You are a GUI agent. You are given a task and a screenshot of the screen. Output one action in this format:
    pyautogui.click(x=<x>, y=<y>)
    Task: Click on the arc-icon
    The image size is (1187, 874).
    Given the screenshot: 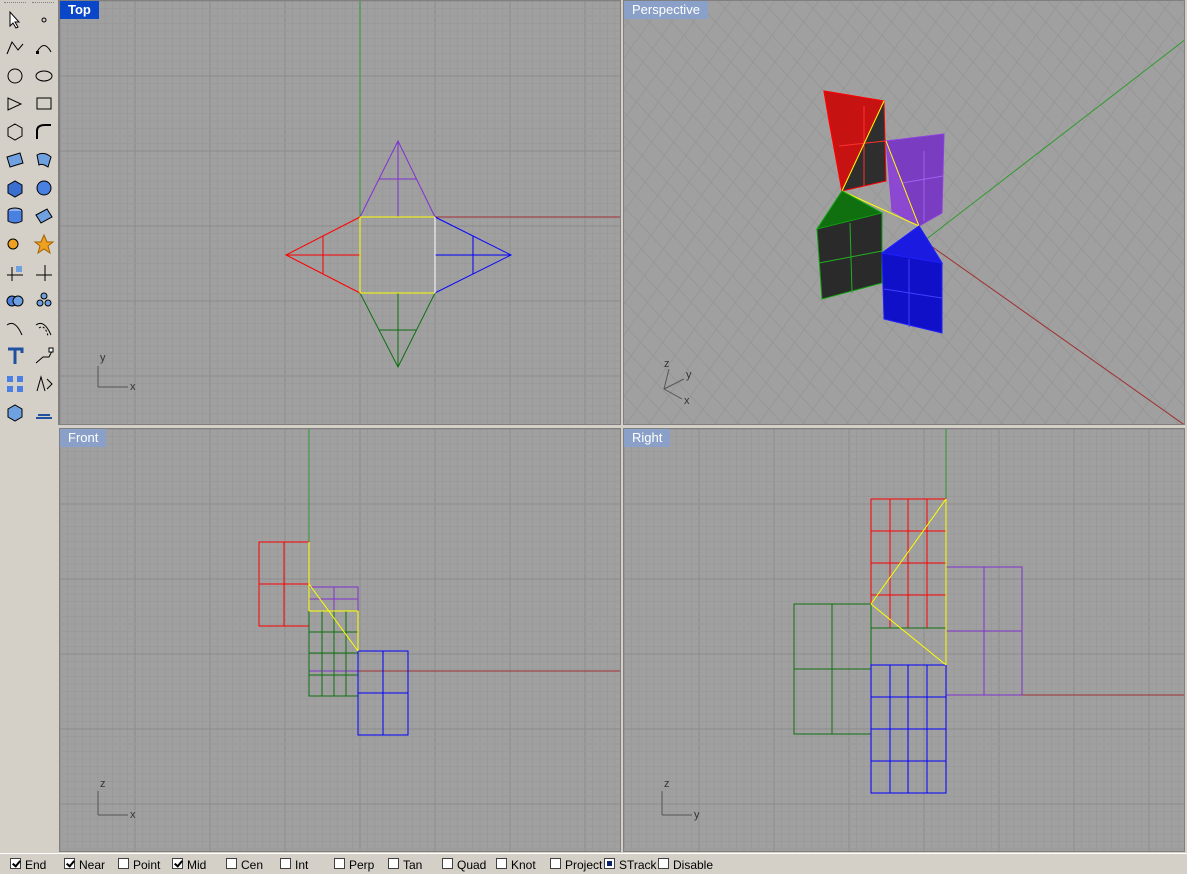 What is the action you would take?
    pyautogui.click(x=15, y=104)
    